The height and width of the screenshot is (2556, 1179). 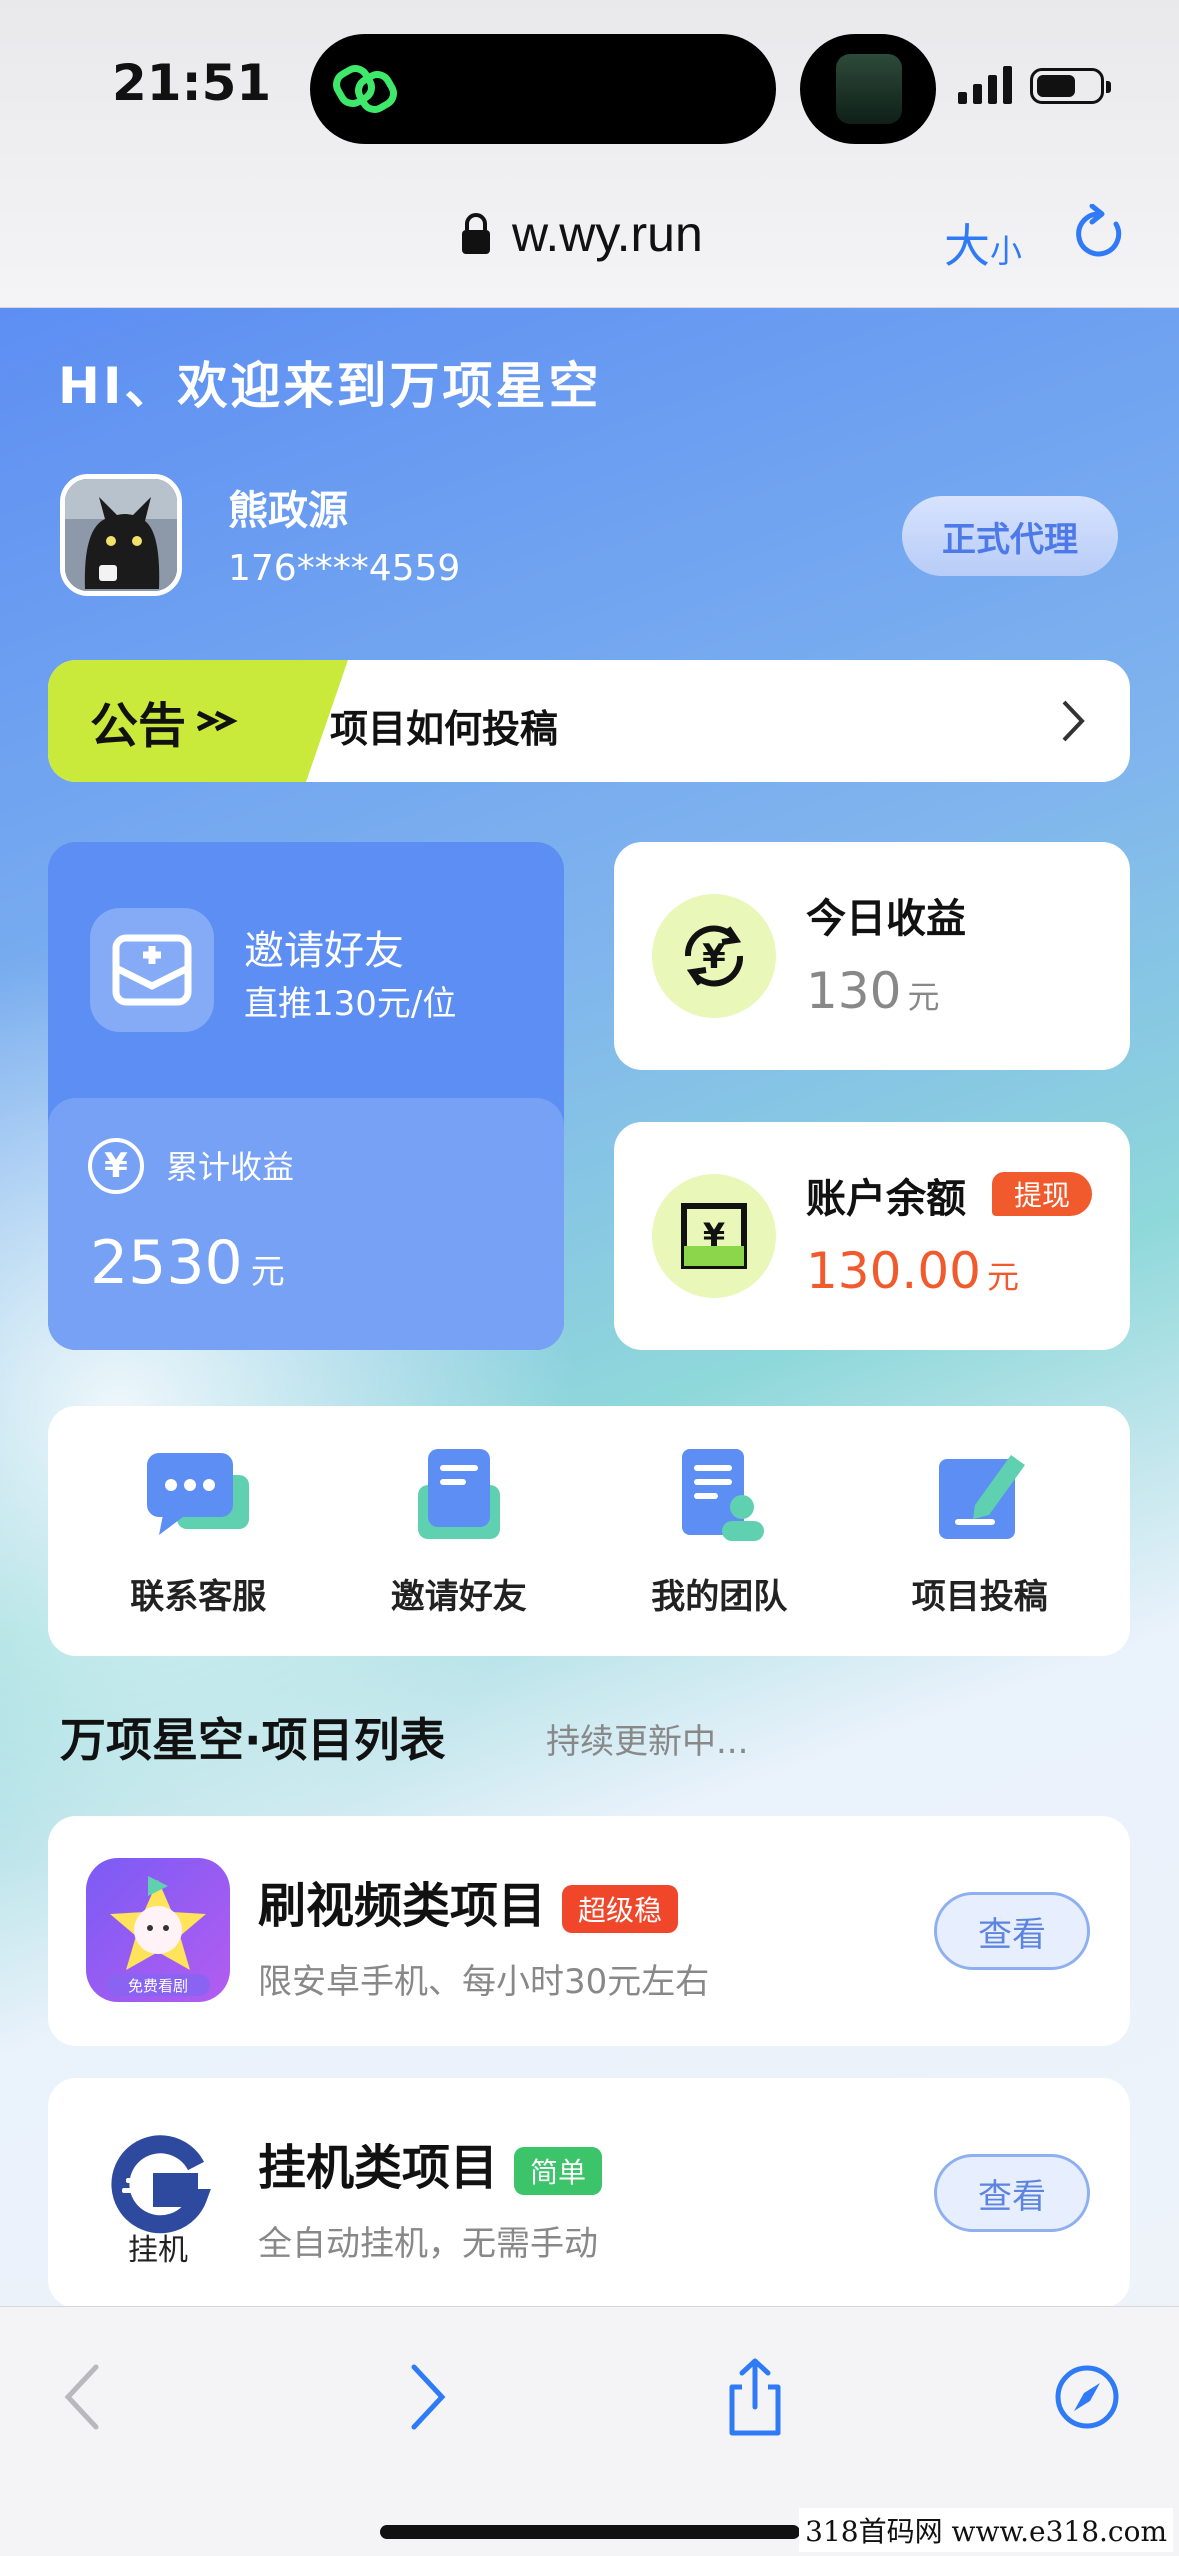 What do you see at coordinates (985, 85) in the screenshot?
I see `signal-icon` at bounding box center [985, 85].